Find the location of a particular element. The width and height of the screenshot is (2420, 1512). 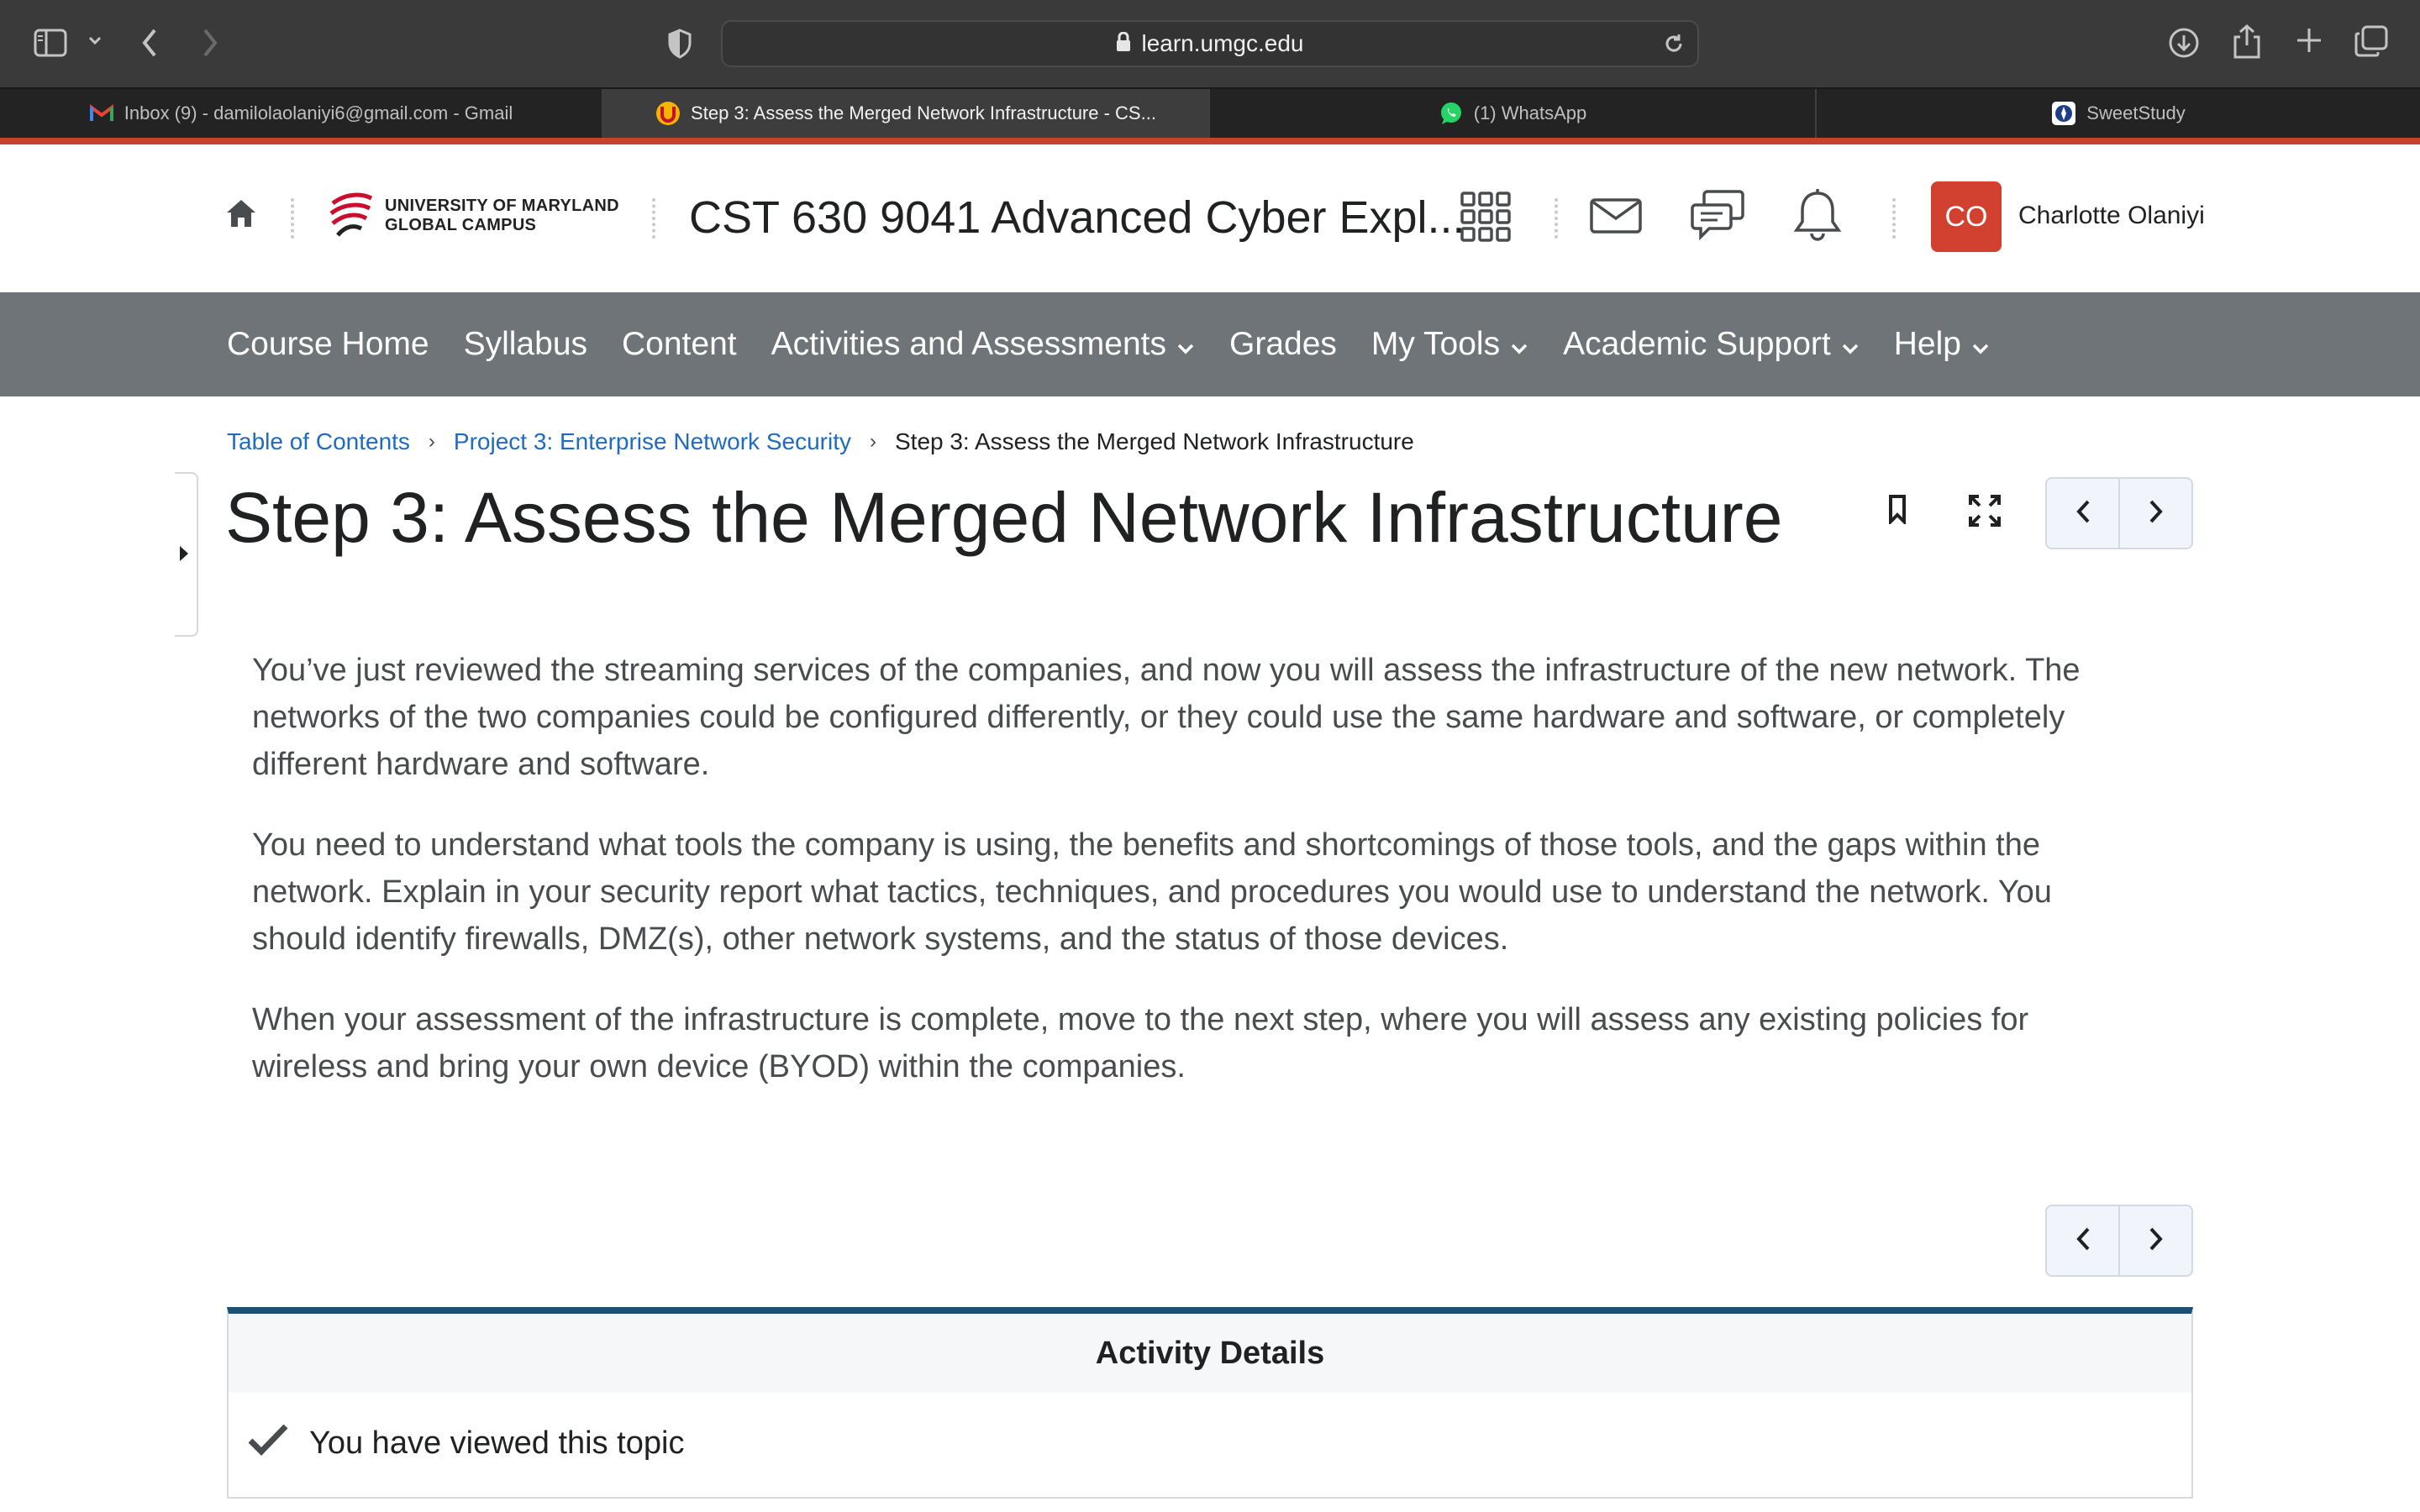

share-icon is located at coordinates (2247, 41).